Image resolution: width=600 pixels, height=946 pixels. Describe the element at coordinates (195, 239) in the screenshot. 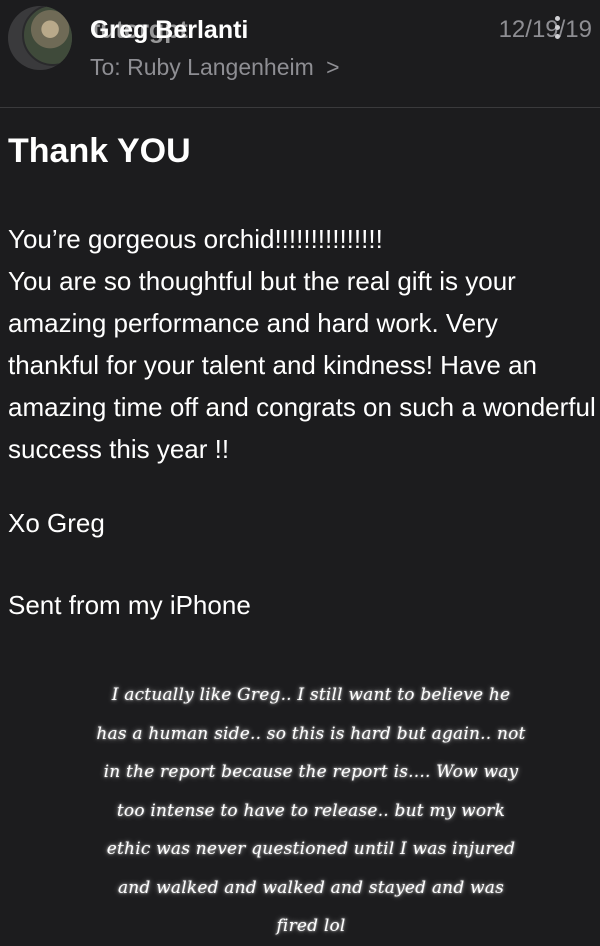

I see `body-line-1: You’re gorgeous orchid!!!!!!!!!!!!!!!` at that location.